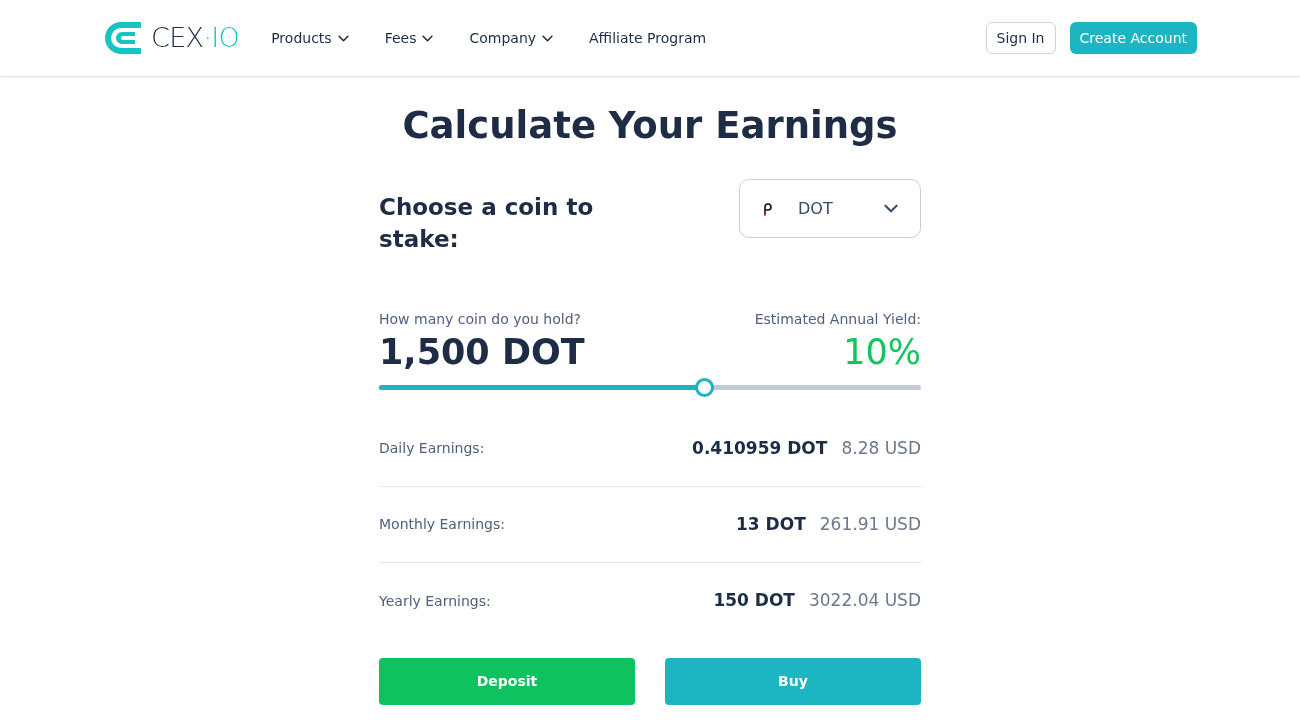 The image size is (1300, 725). I want to click on earnings-usd: 3022.04 USD, so click(864, 601).